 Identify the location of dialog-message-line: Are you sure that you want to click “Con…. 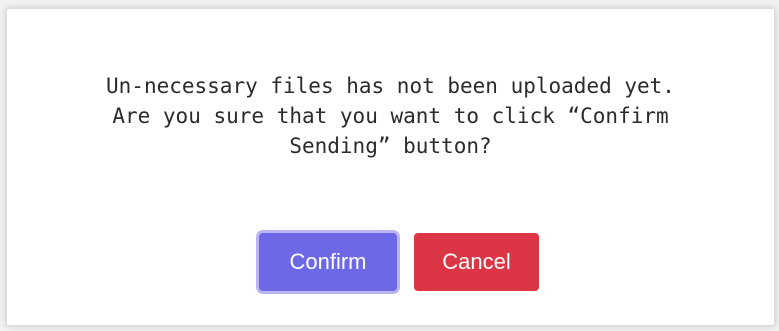
(390, 116).